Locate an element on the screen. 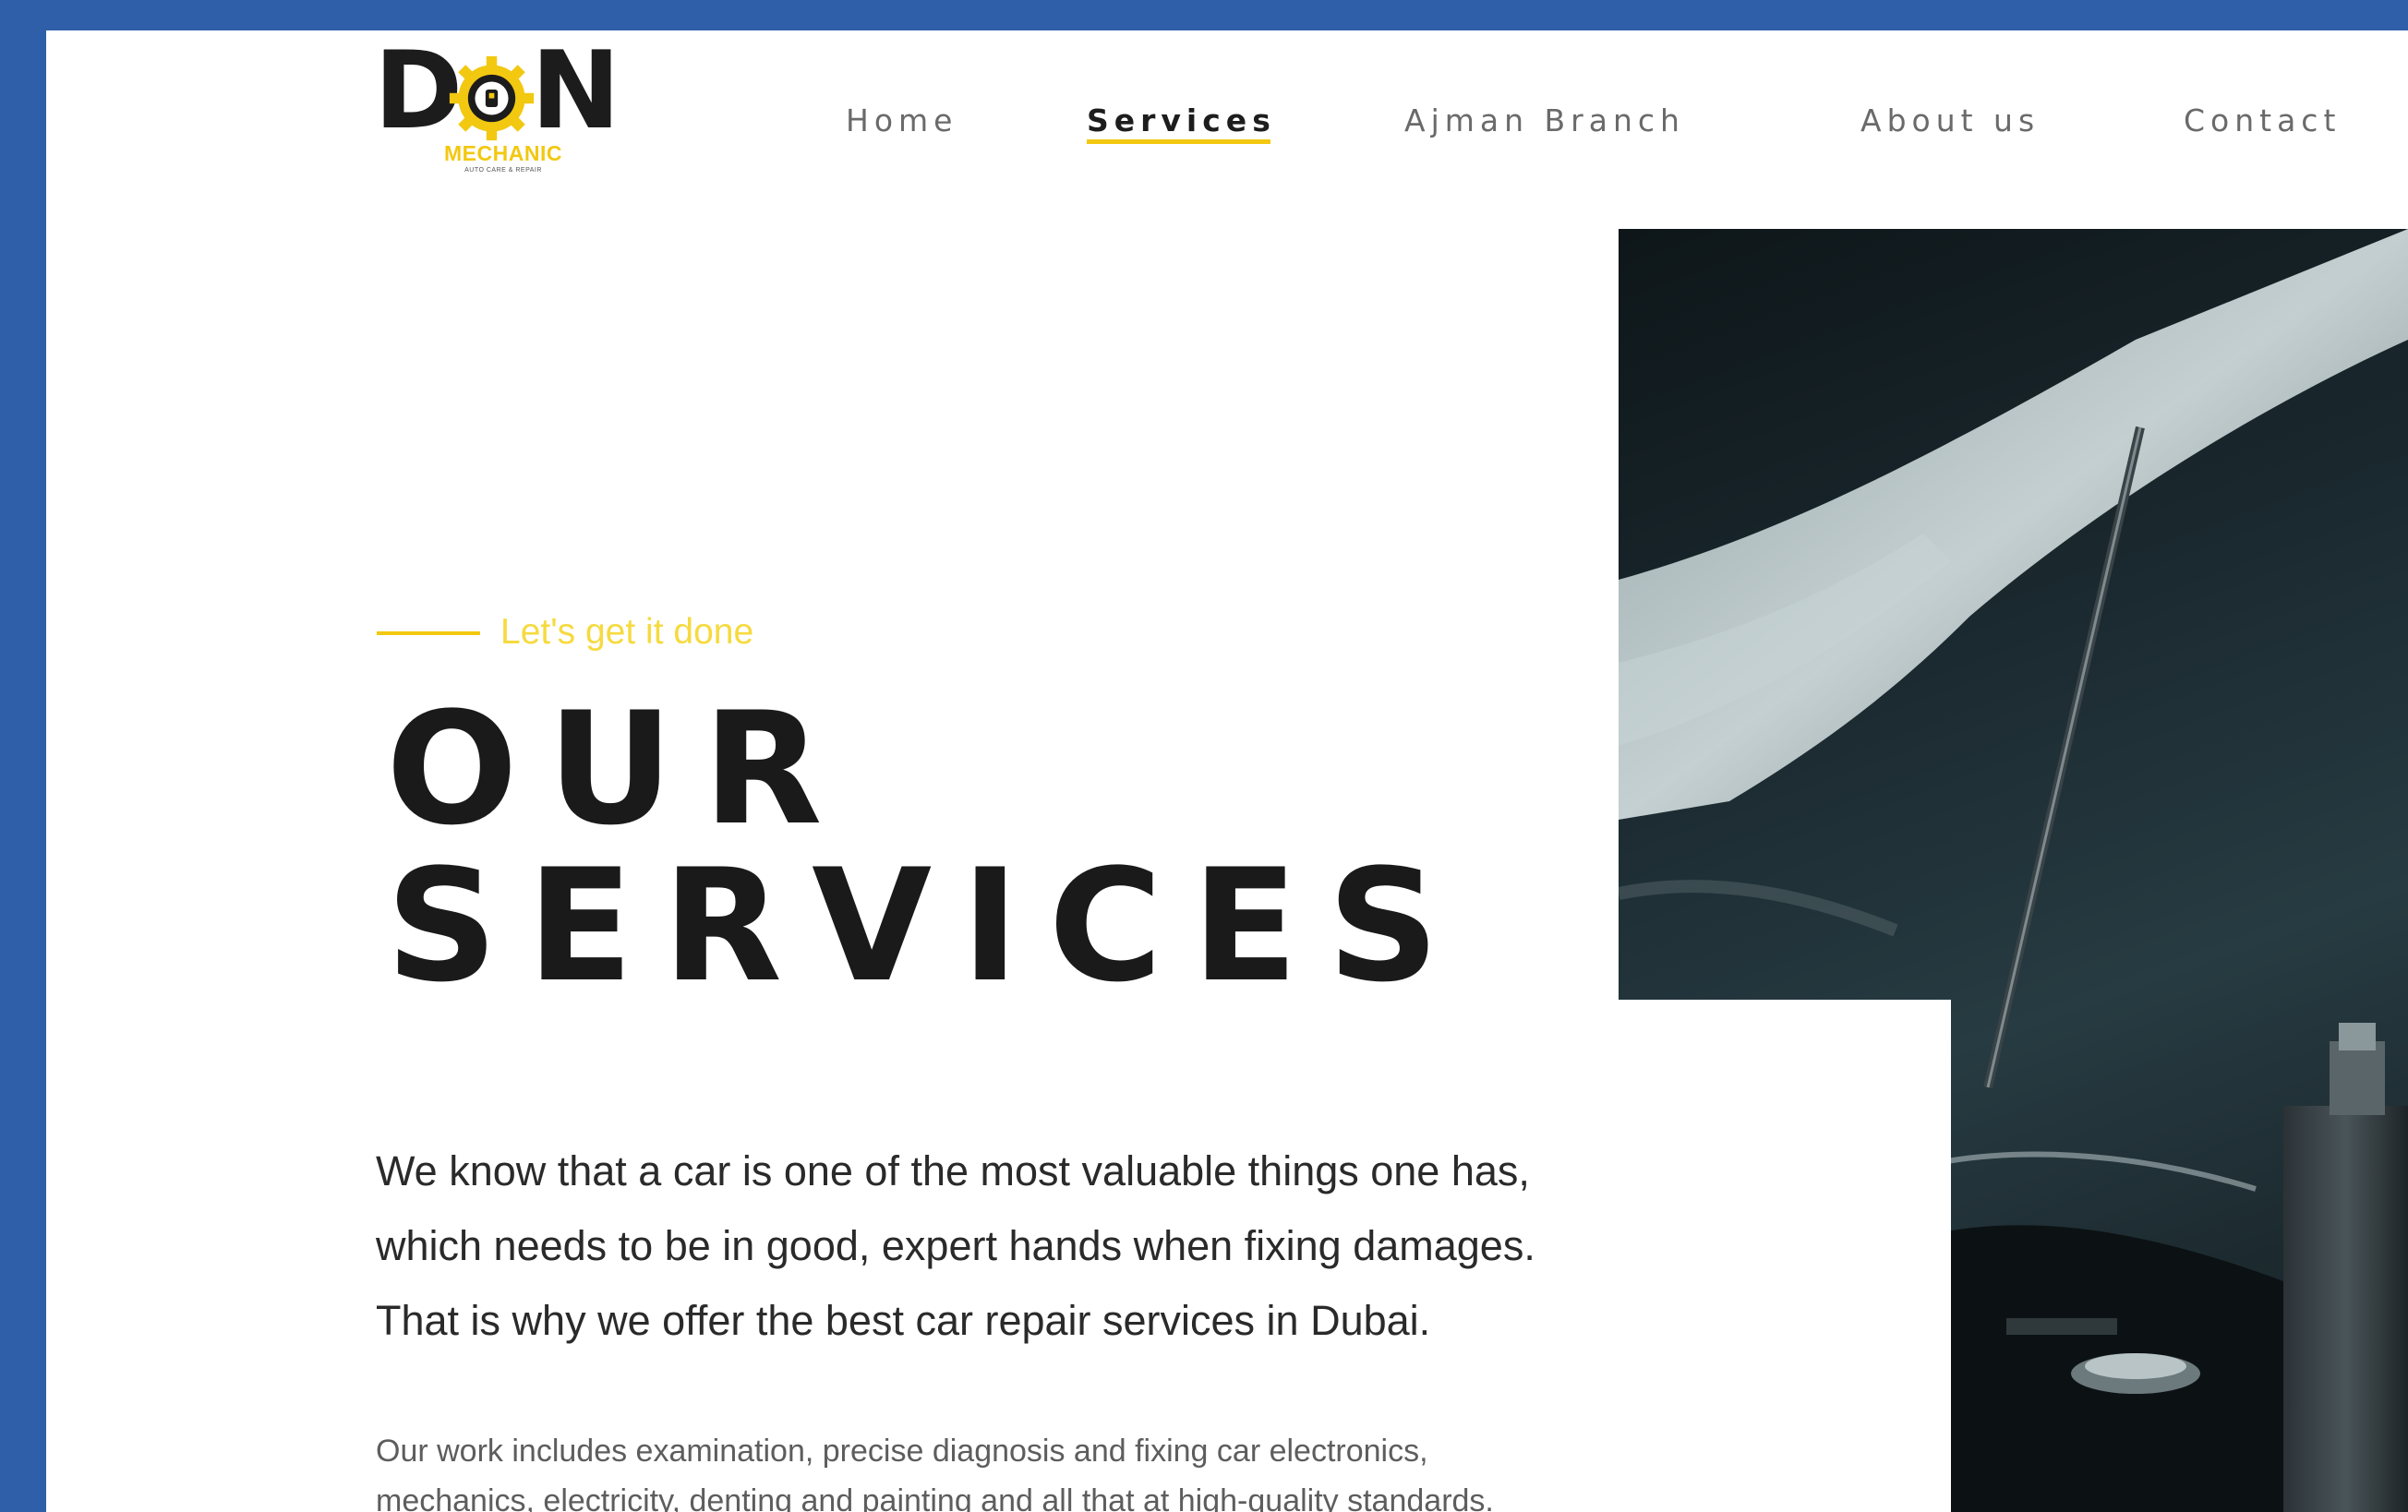 The width and height of the screenshot is (2408, 1512). tagline-accent-line is located at coordinates (428, 633).